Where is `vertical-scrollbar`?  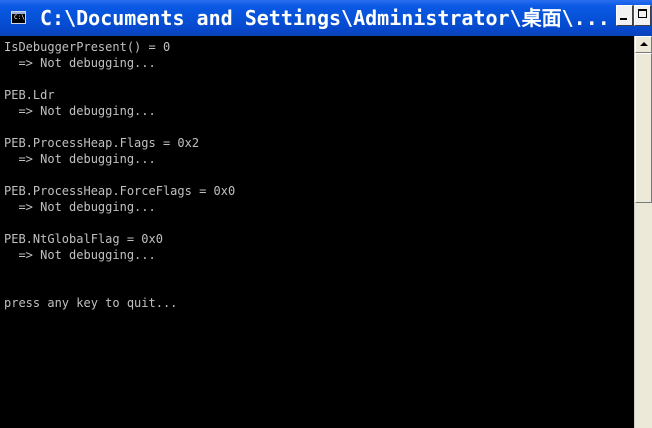 vertical-scrollbar is located at coordinates (643, 232).